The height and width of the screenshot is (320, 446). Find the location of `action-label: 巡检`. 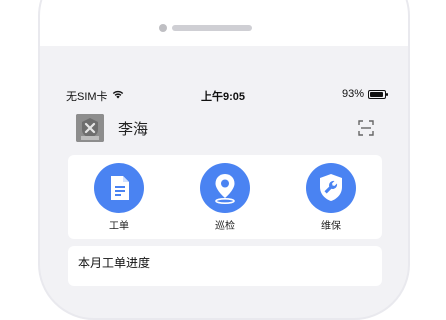

action-label: 巡检 is located at coordinates (225, 226).